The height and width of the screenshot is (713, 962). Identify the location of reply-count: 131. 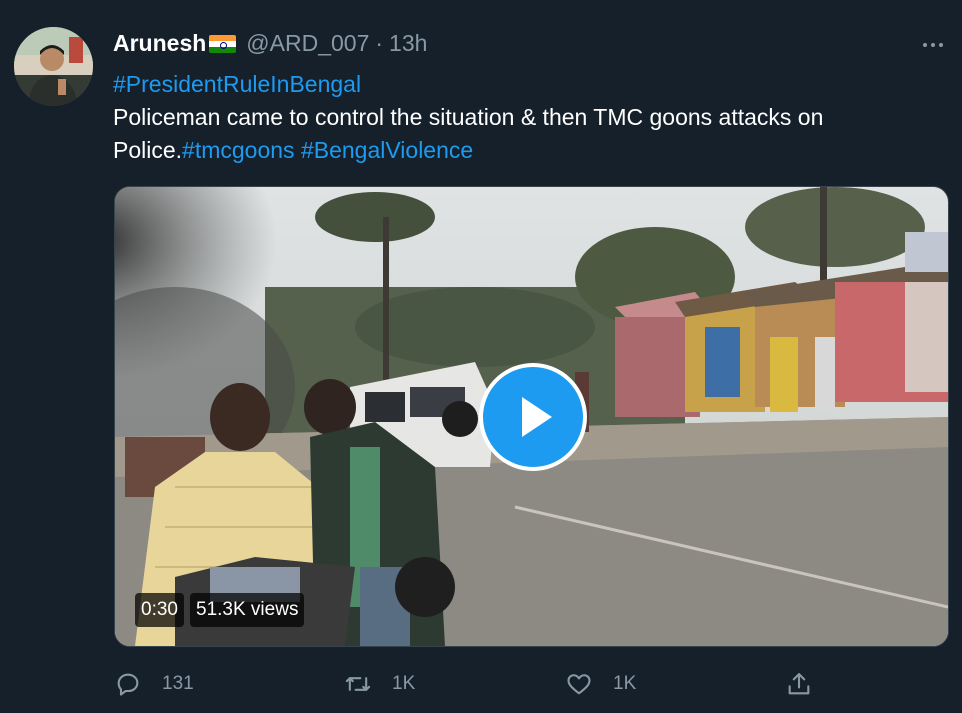
(178, 683).